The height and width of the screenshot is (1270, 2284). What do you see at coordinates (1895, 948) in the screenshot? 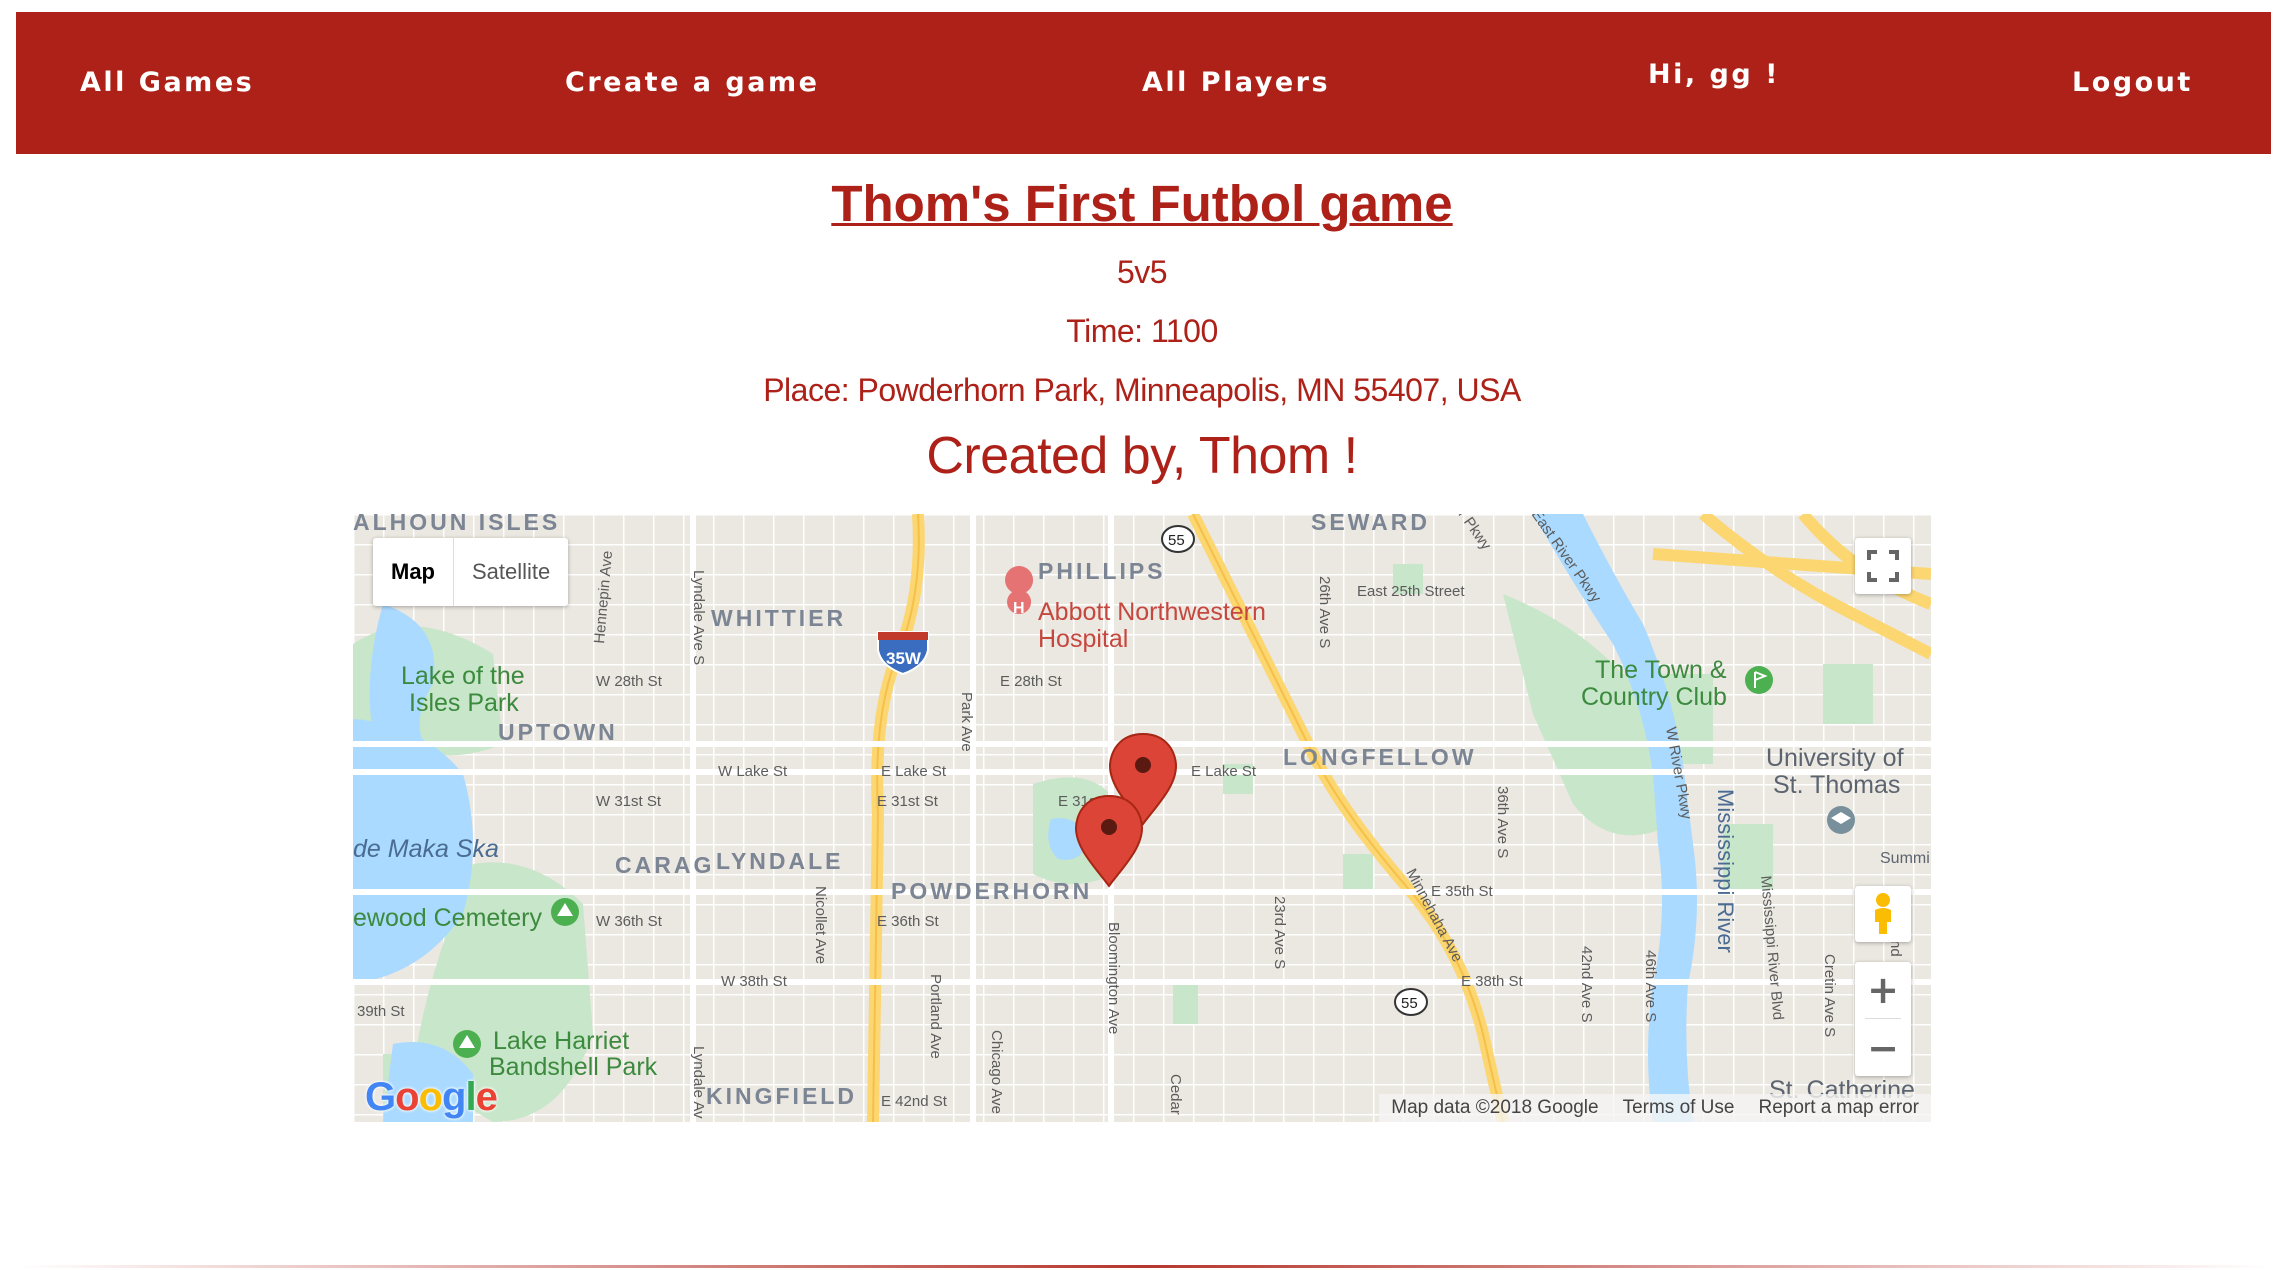
I see `map-text-label: nd` at bounding box center [1895, 948].